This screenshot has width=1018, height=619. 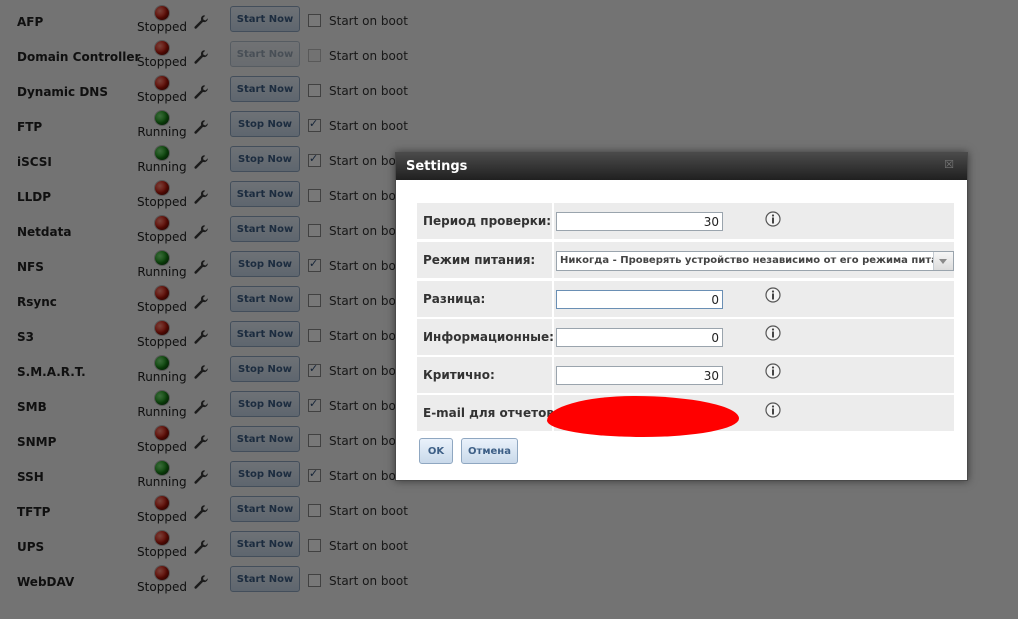 I want to click on form-row-informational: Информационные:, so click(x=685, y=337).